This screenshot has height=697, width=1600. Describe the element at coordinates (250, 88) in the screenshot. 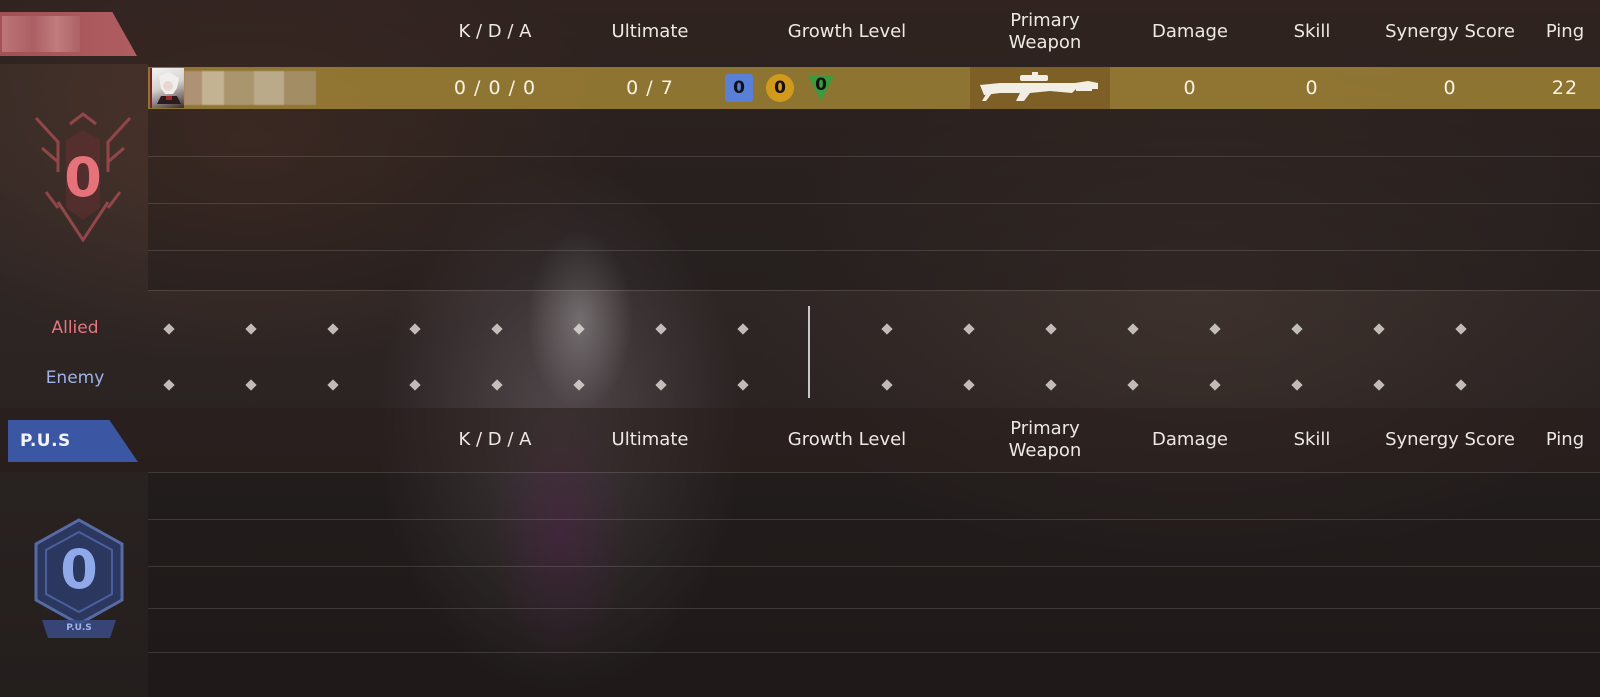

I see `player-name-blurred` at that location.